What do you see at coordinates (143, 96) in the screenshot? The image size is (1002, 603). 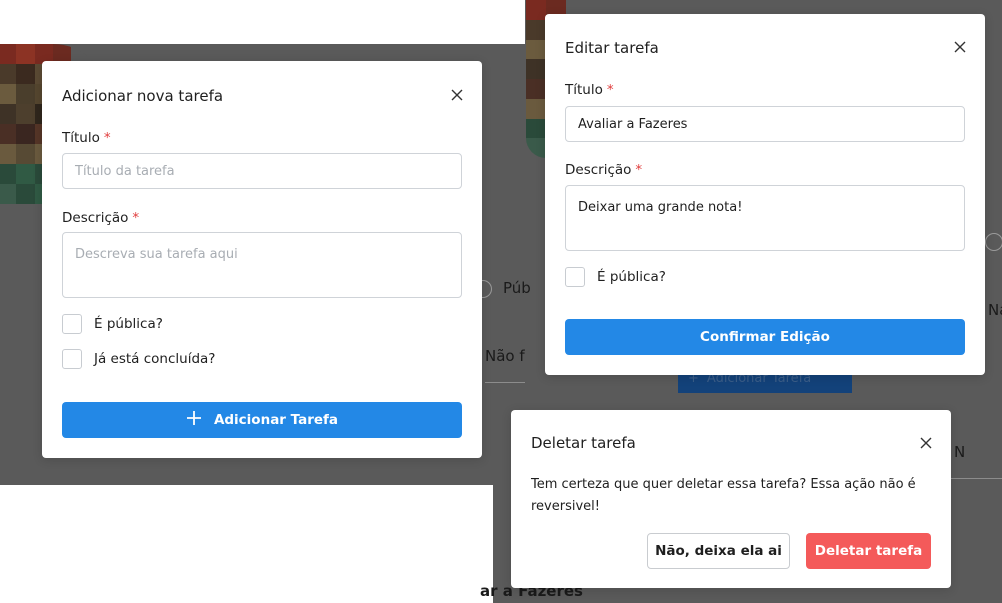 I see `modal-title: Adicionar nova tarefa` at bounding box center [143, 96].